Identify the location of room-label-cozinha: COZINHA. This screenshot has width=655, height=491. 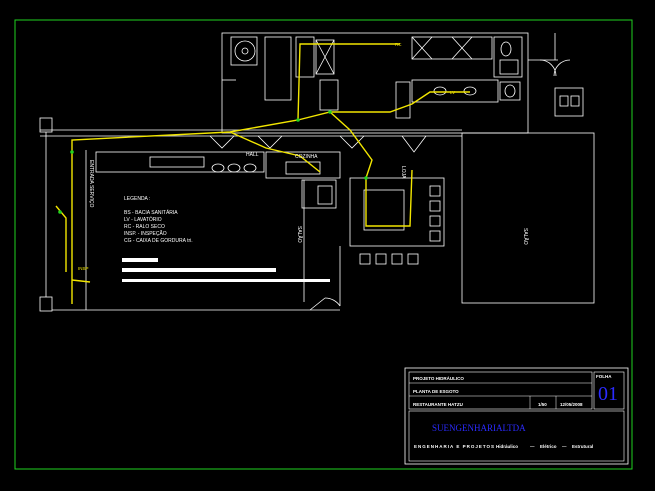
(306, 157).